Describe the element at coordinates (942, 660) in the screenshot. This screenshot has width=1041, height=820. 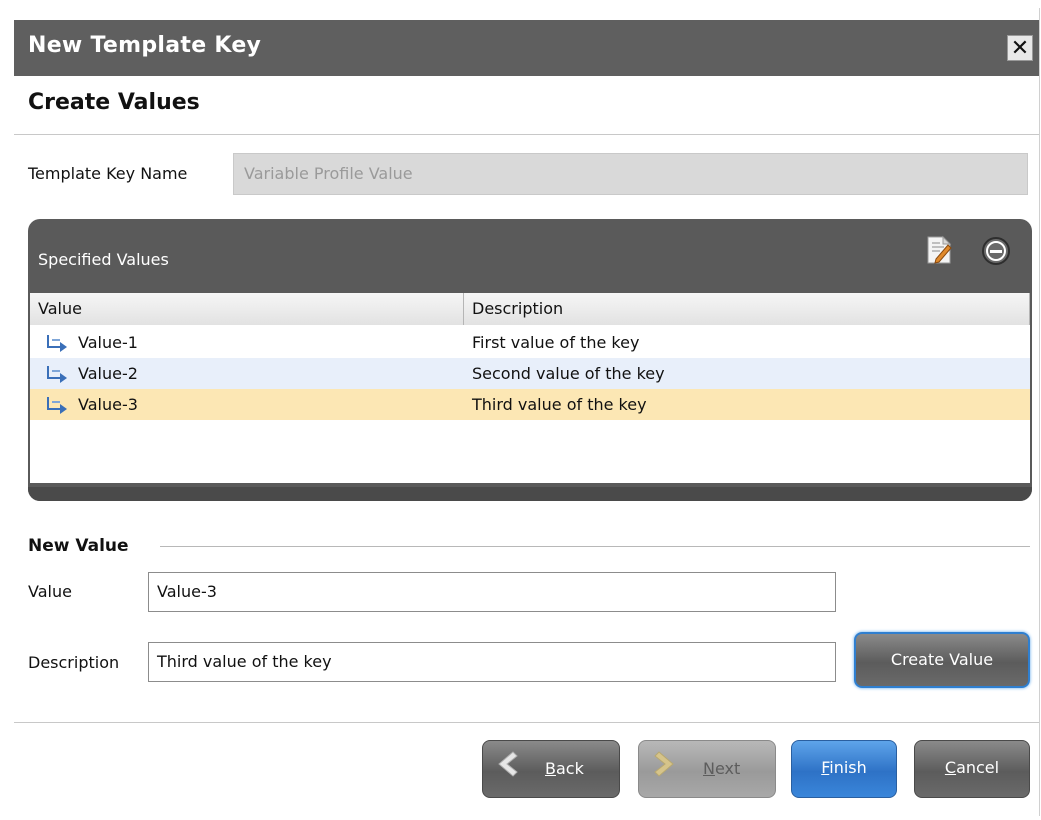
I see `create-value-button: Create Value` at that location.